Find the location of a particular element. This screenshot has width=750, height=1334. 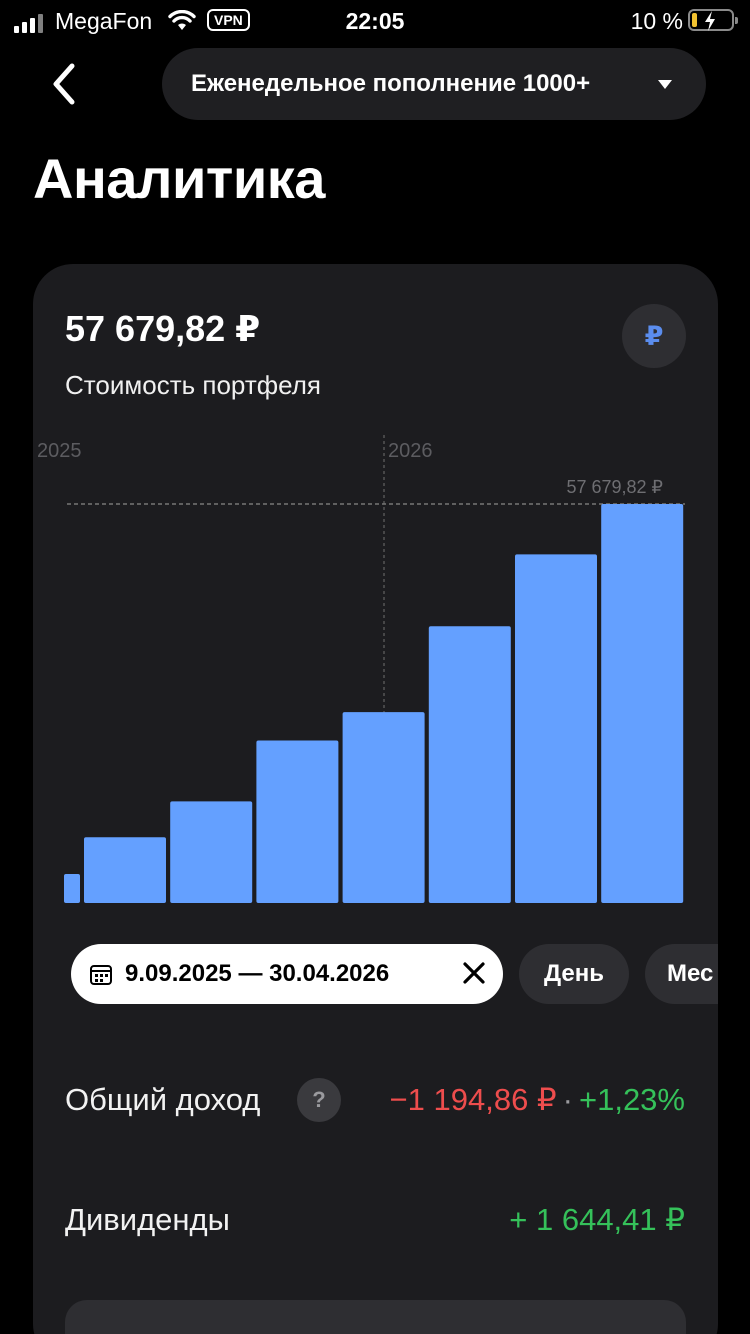

battery-percent: 10 % is located at coordinates (656, 21).